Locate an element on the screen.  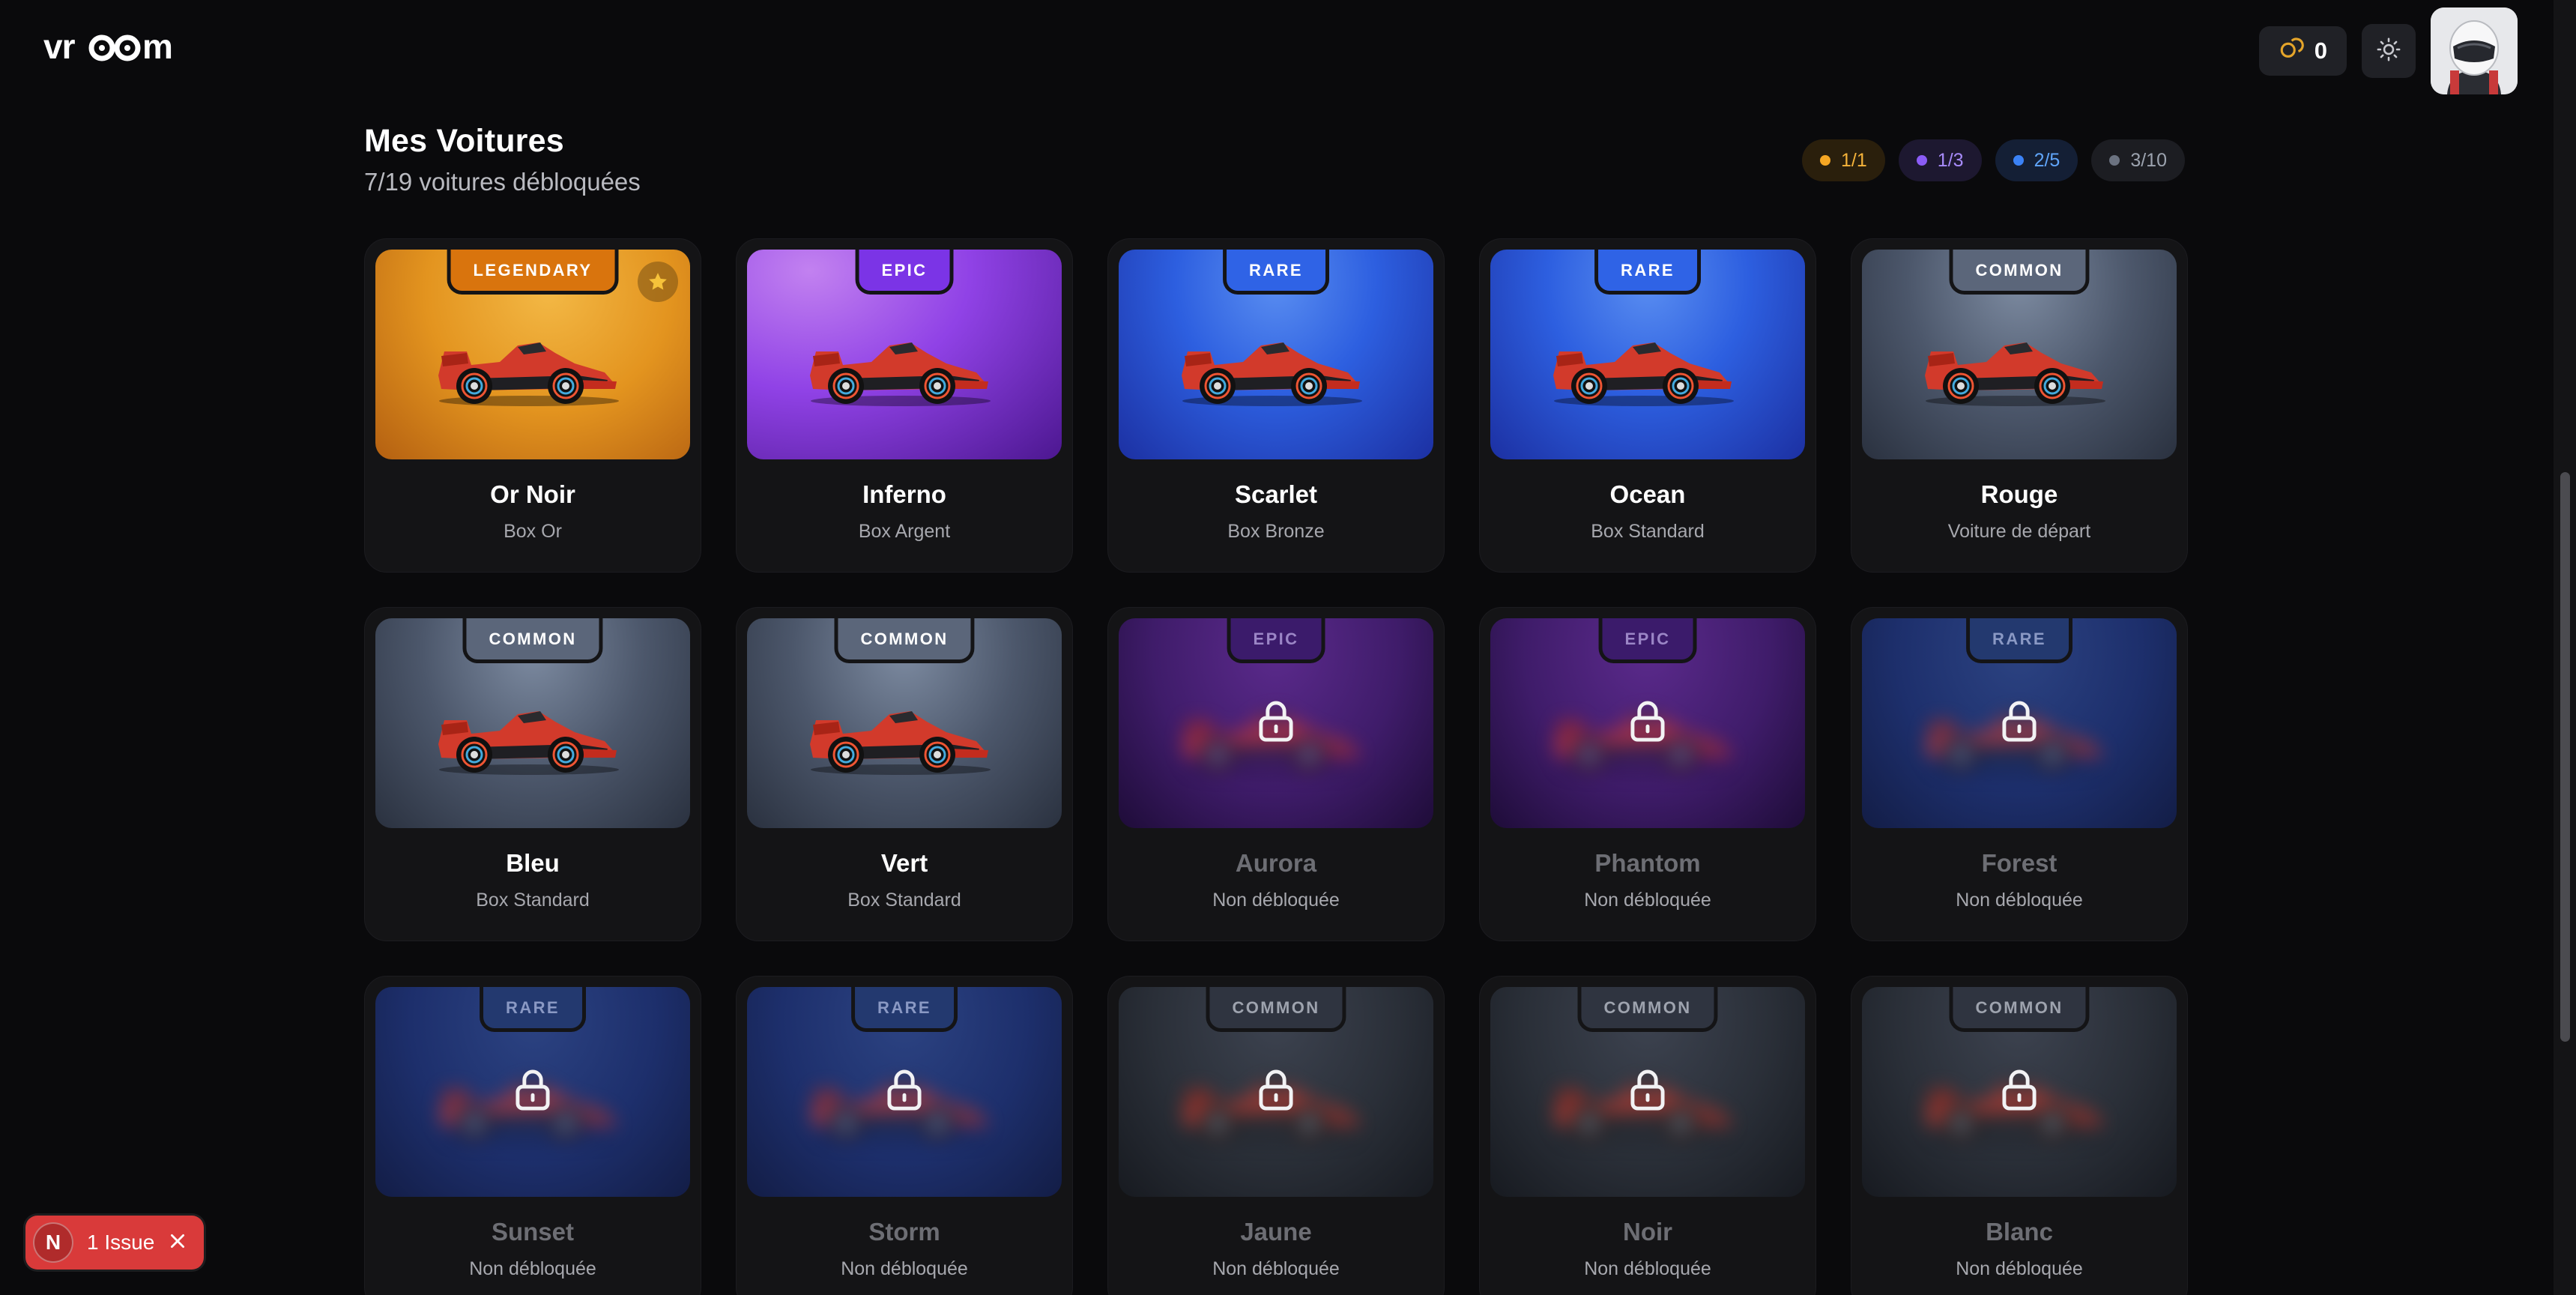
rarity-count-pill: 1/1 is located at coordinates (1843, 160).